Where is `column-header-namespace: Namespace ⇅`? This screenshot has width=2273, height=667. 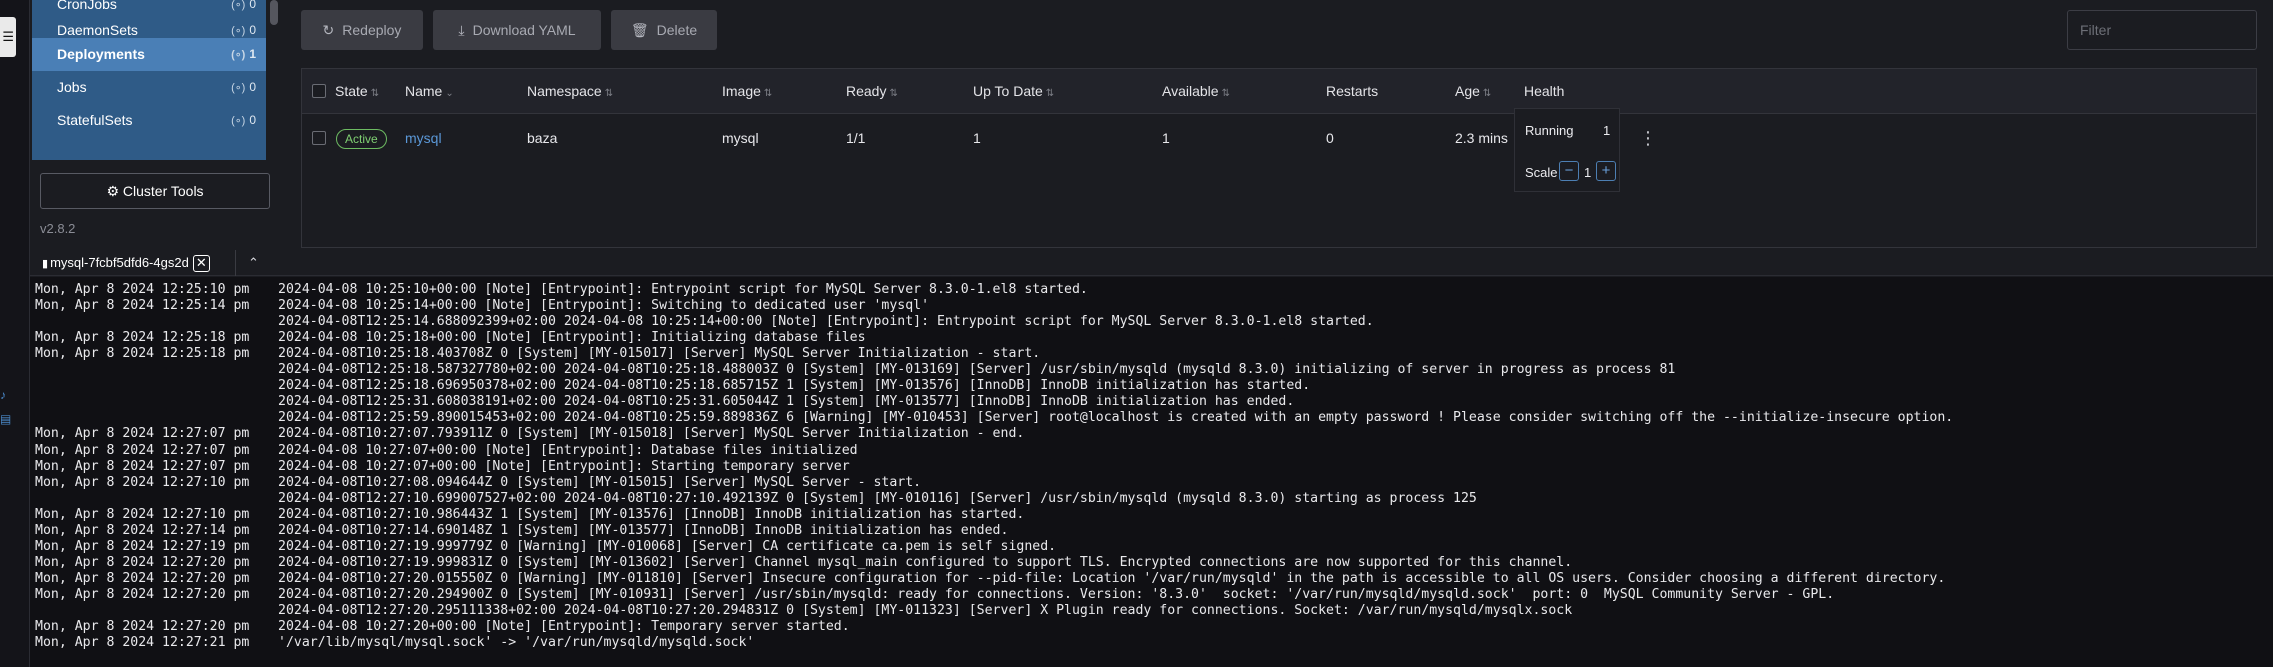 column-header-namespace: Namespace ⇅ is located at coordinates (570, 91).